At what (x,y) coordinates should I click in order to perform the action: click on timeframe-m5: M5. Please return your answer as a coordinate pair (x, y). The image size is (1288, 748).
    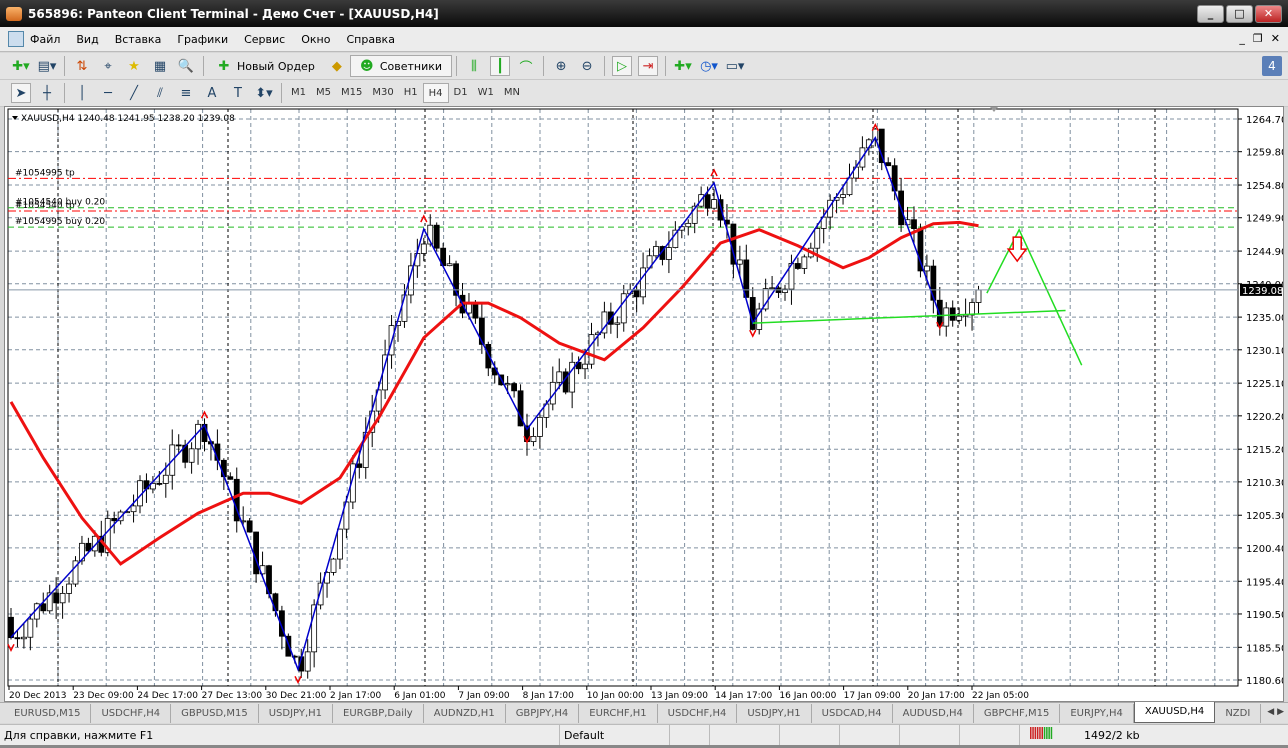
    Looking at the image, I should click on (323, 93).